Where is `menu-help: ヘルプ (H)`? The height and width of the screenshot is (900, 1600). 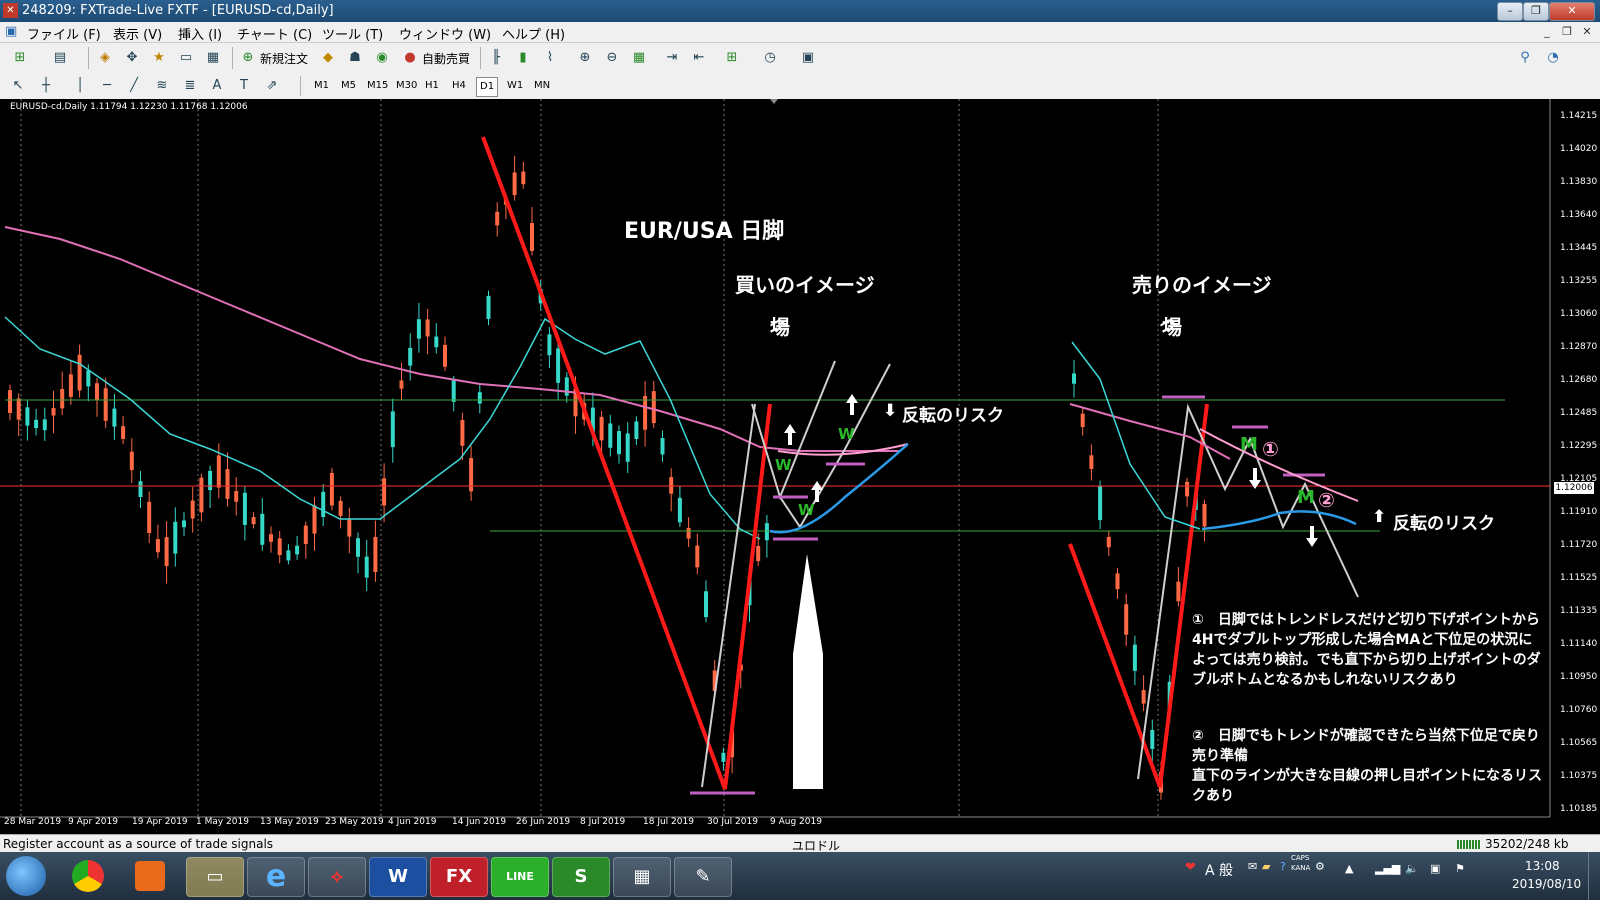 menu-help: ヘルプ (H) is located at coordinates (533, 33).